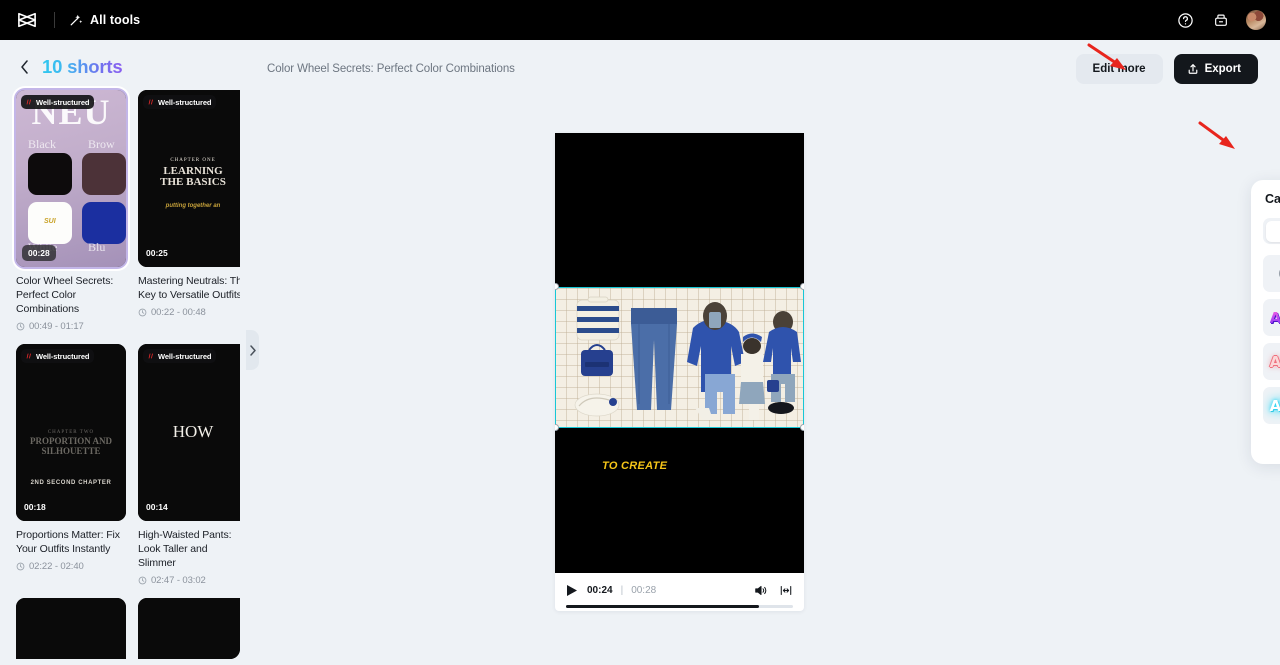 The height and width of the screenshot is (665, 1280). Describe the element at coordinates (193, 176) in the screenshot. I see `thumb-heading: LEARNING THE BASICS` at that location.